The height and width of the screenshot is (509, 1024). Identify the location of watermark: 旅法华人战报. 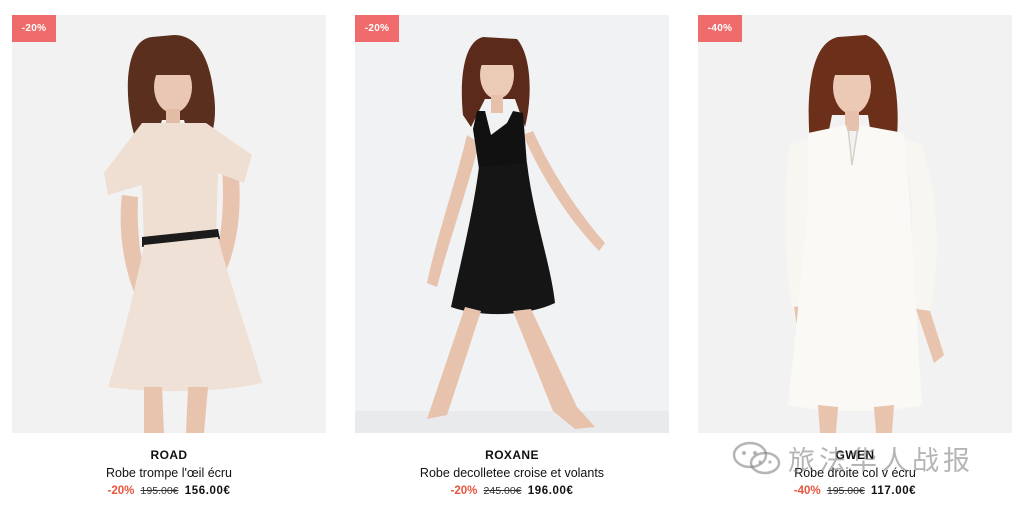
(853, 458).